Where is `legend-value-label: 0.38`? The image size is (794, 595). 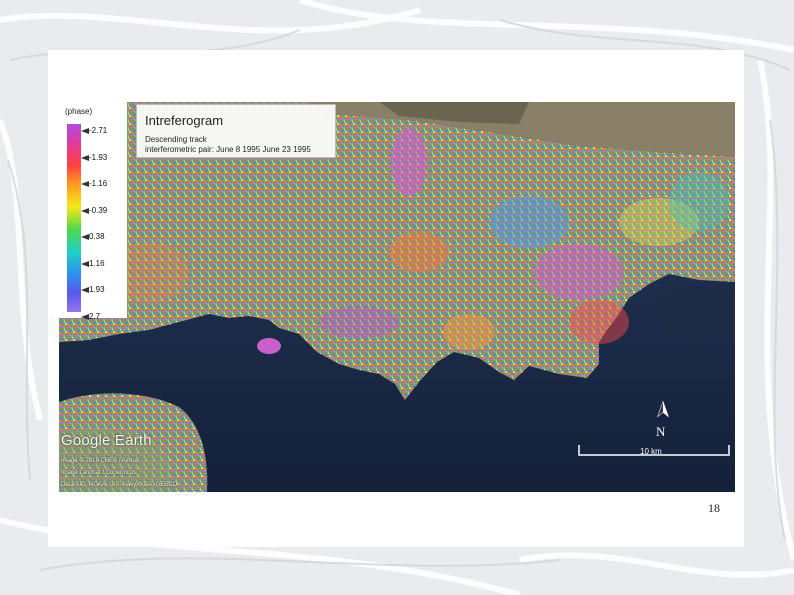
legend-value-label: 0.38 is located at coordinates (97, 236).